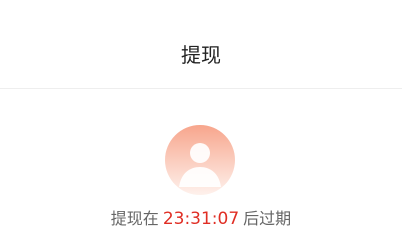 The height and width of the screenshot is (249, 402). Describe the element at coordinates (200, 165) in the screenshot. I see `user-avatar-icon` at that location.